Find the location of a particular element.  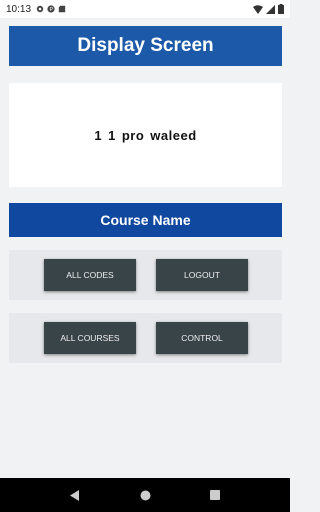

course-name-label: Course Name is located at coordinates (145, 220).